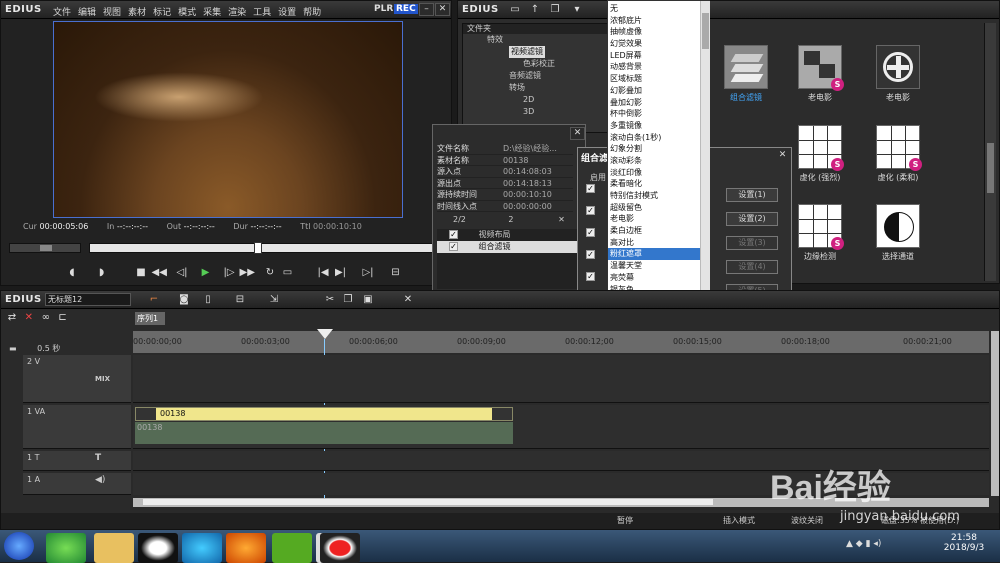 This screenshot has height=563, width=1000. Describe the element at coordinates (77, 484) in the screenshot. I see `track-1a: 1 A ◀)` at that location.